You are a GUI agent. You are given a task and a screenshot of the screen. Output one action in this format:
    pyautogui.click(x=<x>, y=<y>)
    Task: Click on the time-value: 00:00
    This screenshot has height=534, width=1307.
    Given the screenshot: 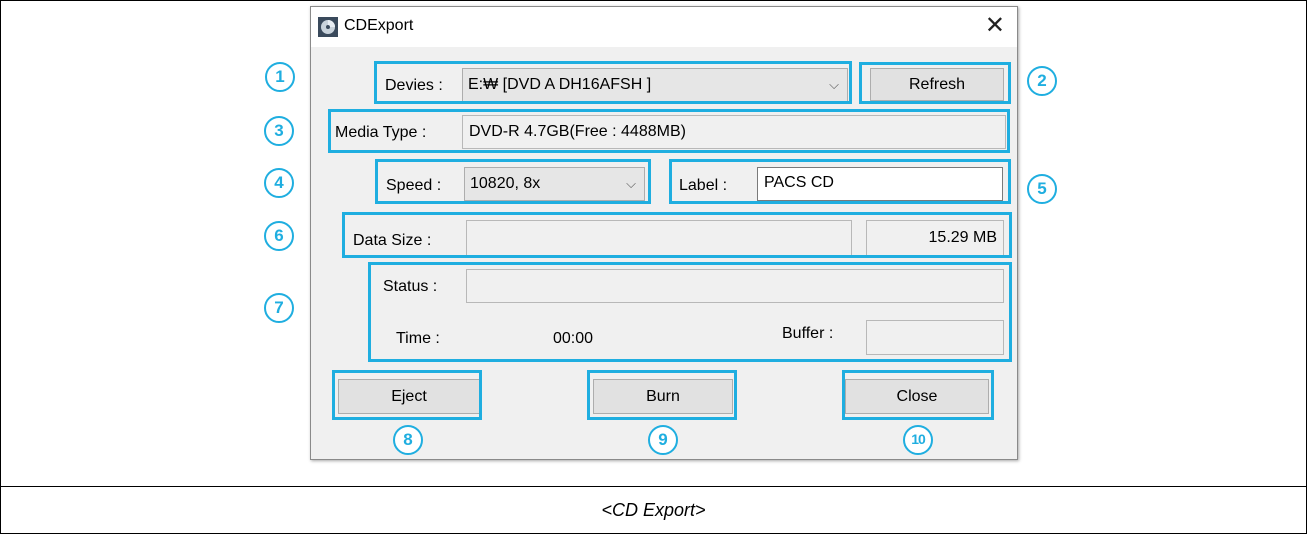 What is the action you would take?
    pyautogui.click(x=573, y=338)
    